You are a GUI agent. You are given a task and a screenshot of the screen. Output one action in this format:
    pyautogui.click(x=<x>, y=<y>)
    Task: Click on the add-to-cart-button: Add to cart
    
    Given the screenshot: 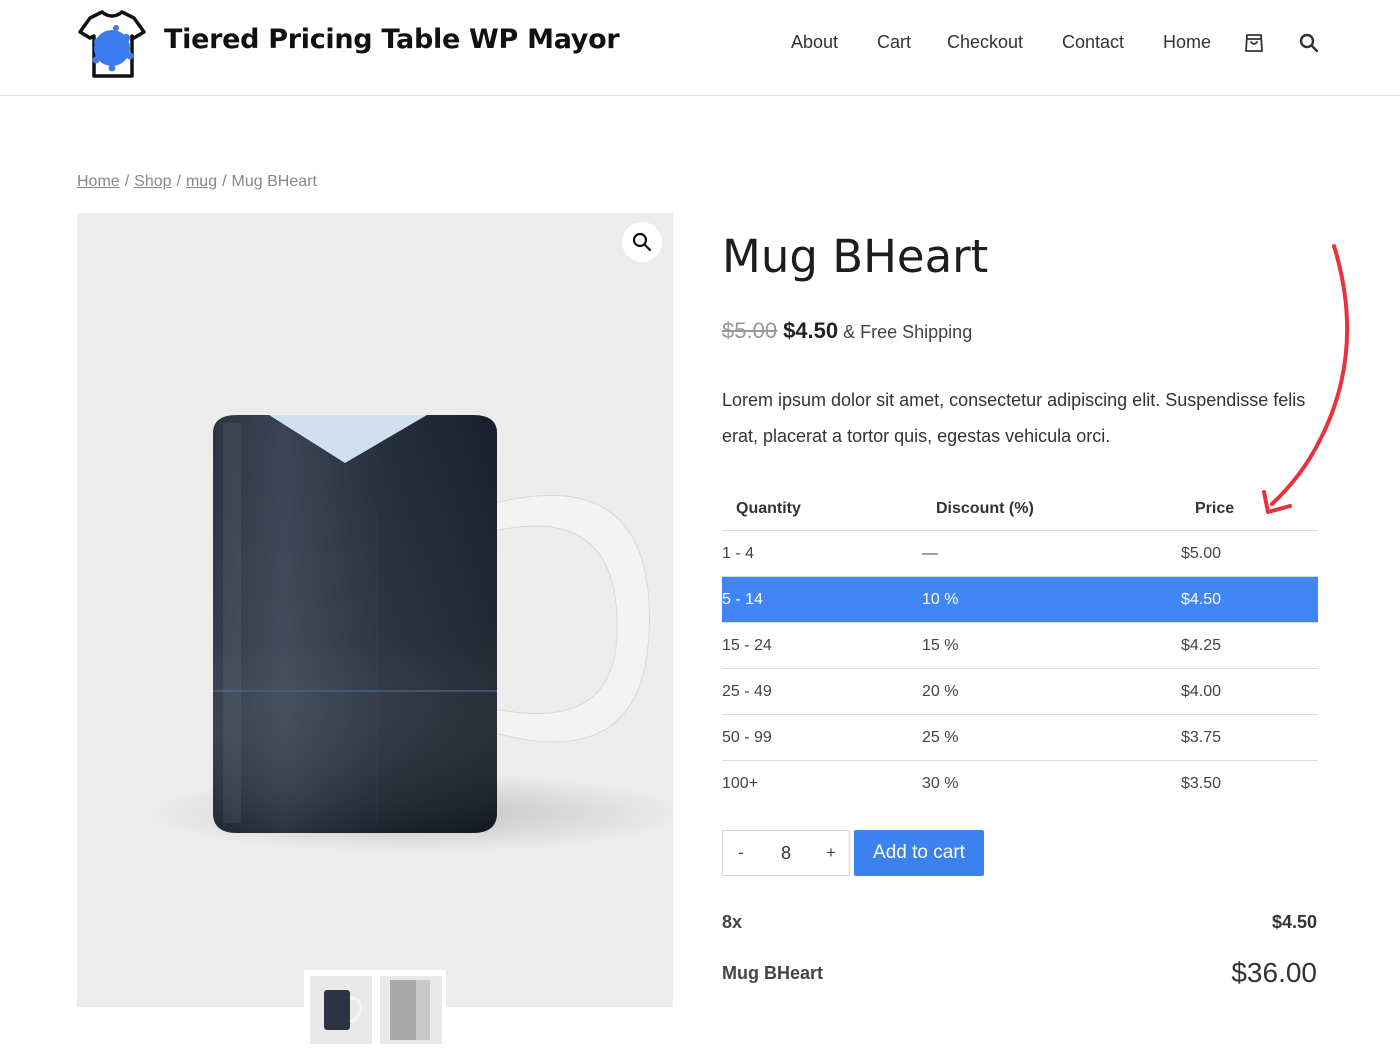 What is the action you would take?
    pyautogui.click(x=919, y=853)
    